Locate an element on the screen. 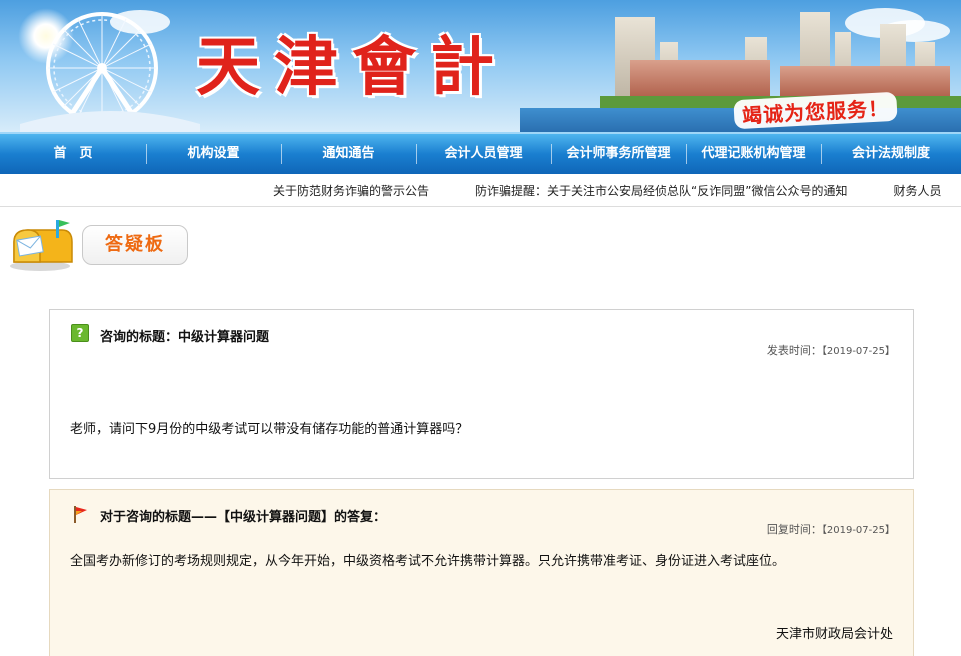  logo-char: 天 is located at coordinates (228, 67).